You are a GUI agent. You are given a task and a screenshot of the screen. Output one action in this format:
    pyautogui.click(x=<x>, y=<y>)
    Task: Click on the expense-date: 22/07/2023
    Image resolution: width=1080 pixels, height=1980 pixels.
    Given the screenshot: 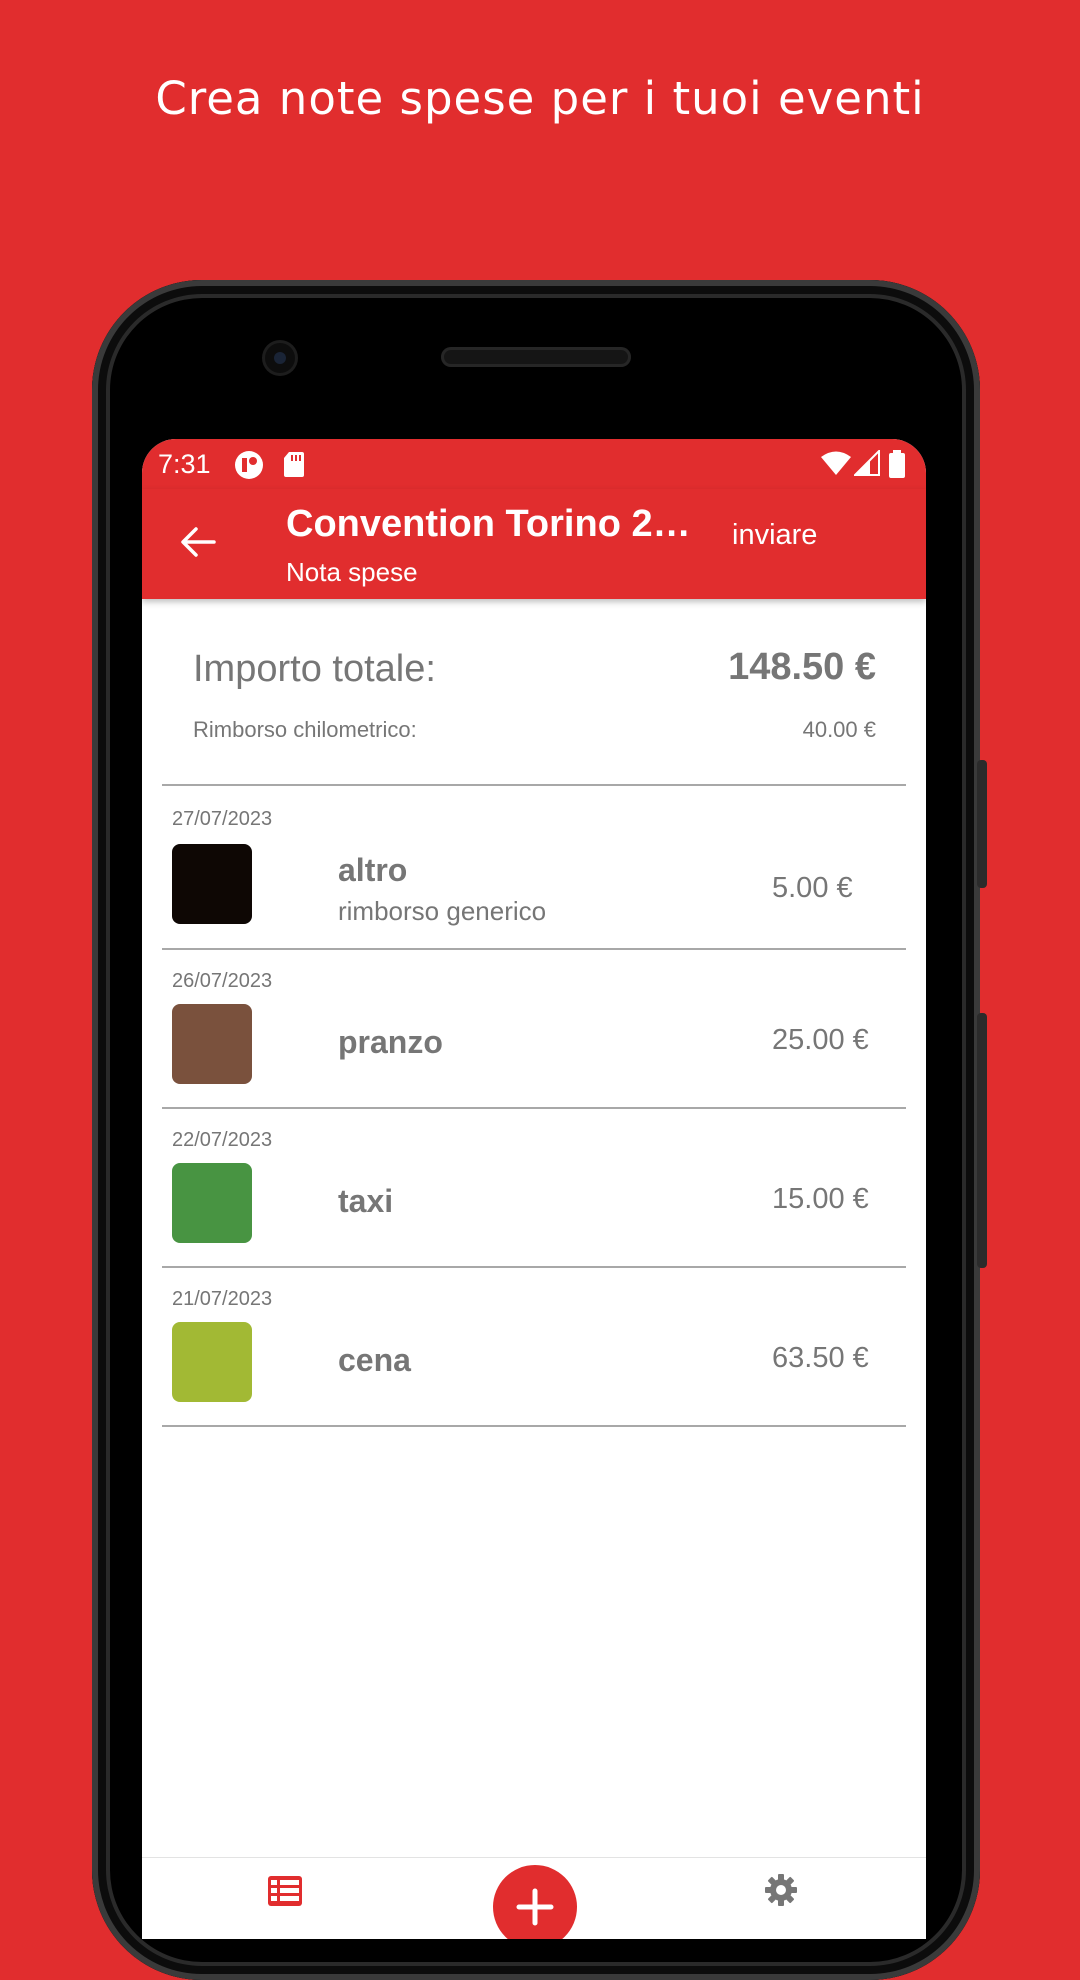 What is the action you would take?
    pyautogui.click(x=222, y=1140)
    